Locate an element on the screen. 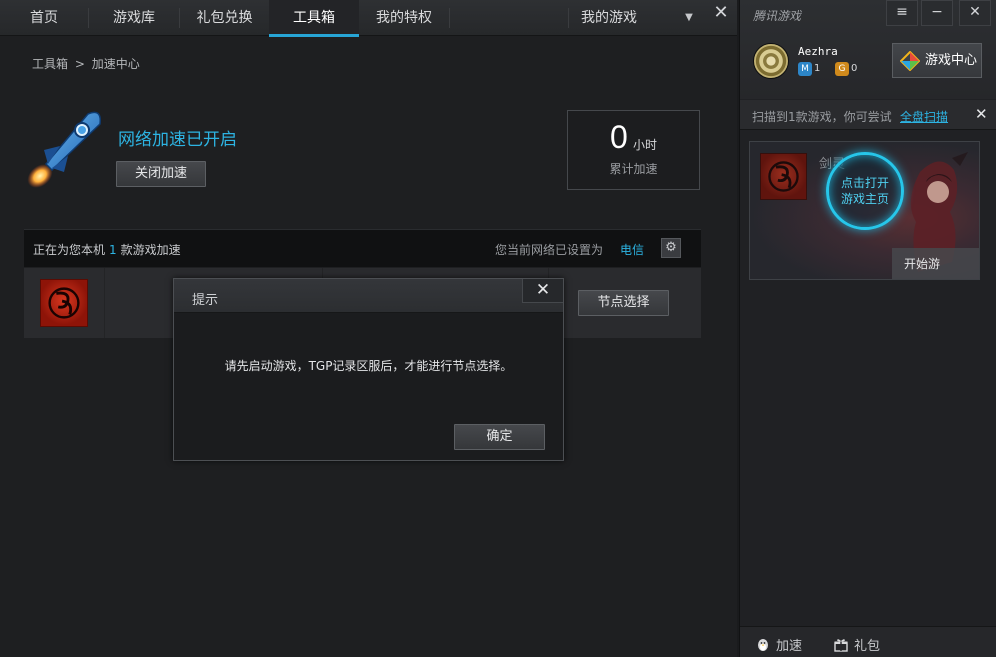 Image resolution: width=996 pixels, height=657 pixels. accel-game-count: 1 is located at coordinates (113, 250).